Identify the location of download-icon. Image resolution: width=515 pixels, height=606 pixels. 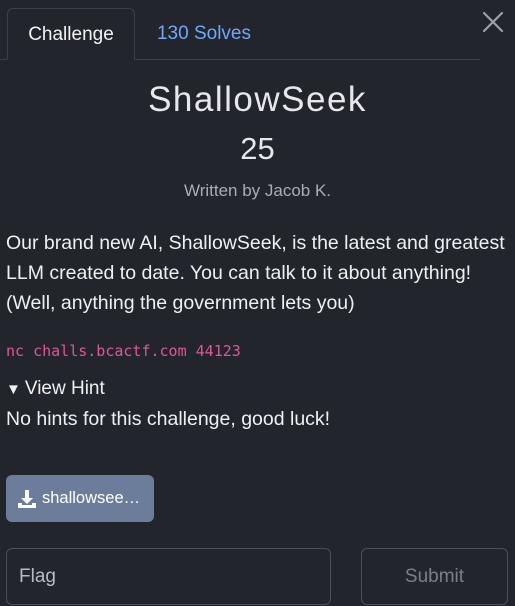
(27, 498).